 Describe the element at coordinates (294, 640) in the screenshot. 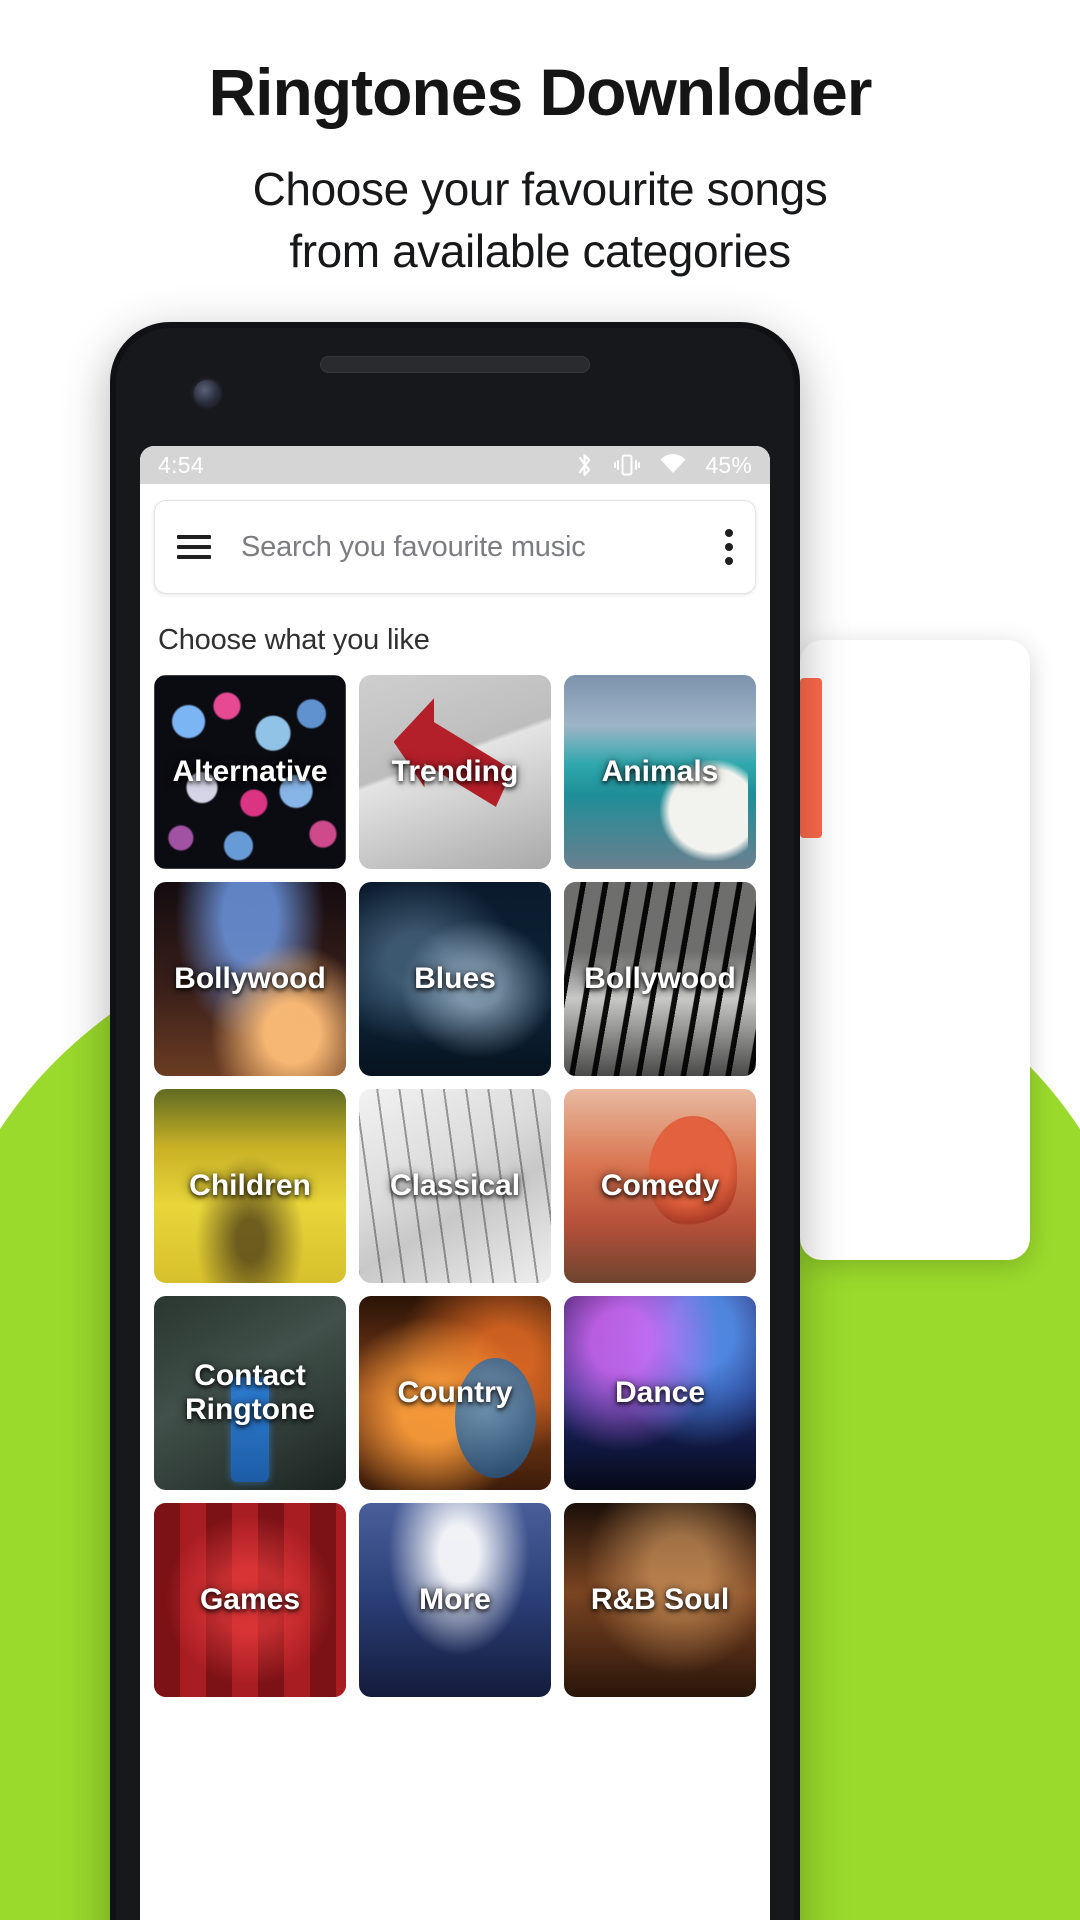

I see `section-label: Choose what you like` at that location.